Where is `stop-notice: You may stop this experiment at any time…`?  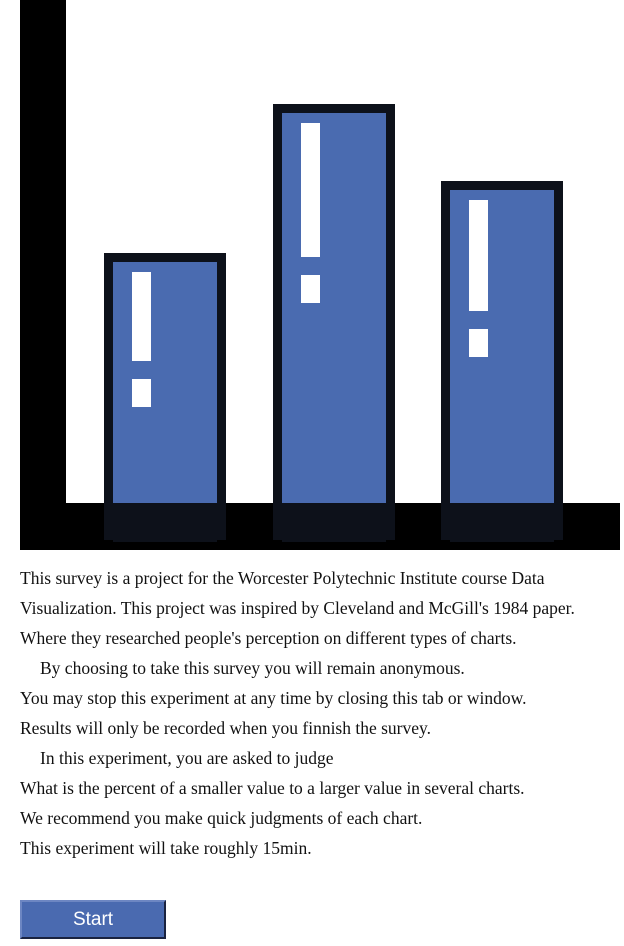
stop-notice: You may stop this experiment at any time… is located at coordinates (273, 698).